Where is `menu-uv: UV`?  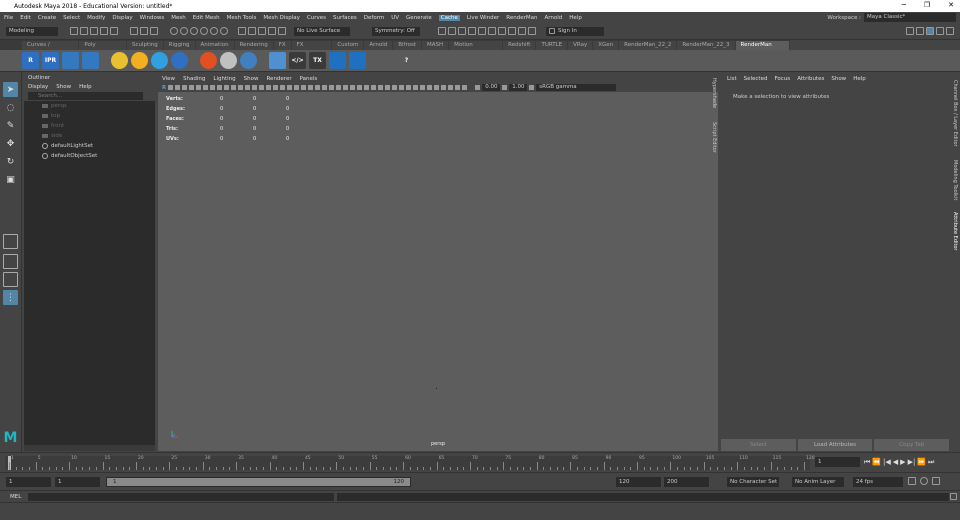
menu-uv: UV is located at coordinates (395, 18).